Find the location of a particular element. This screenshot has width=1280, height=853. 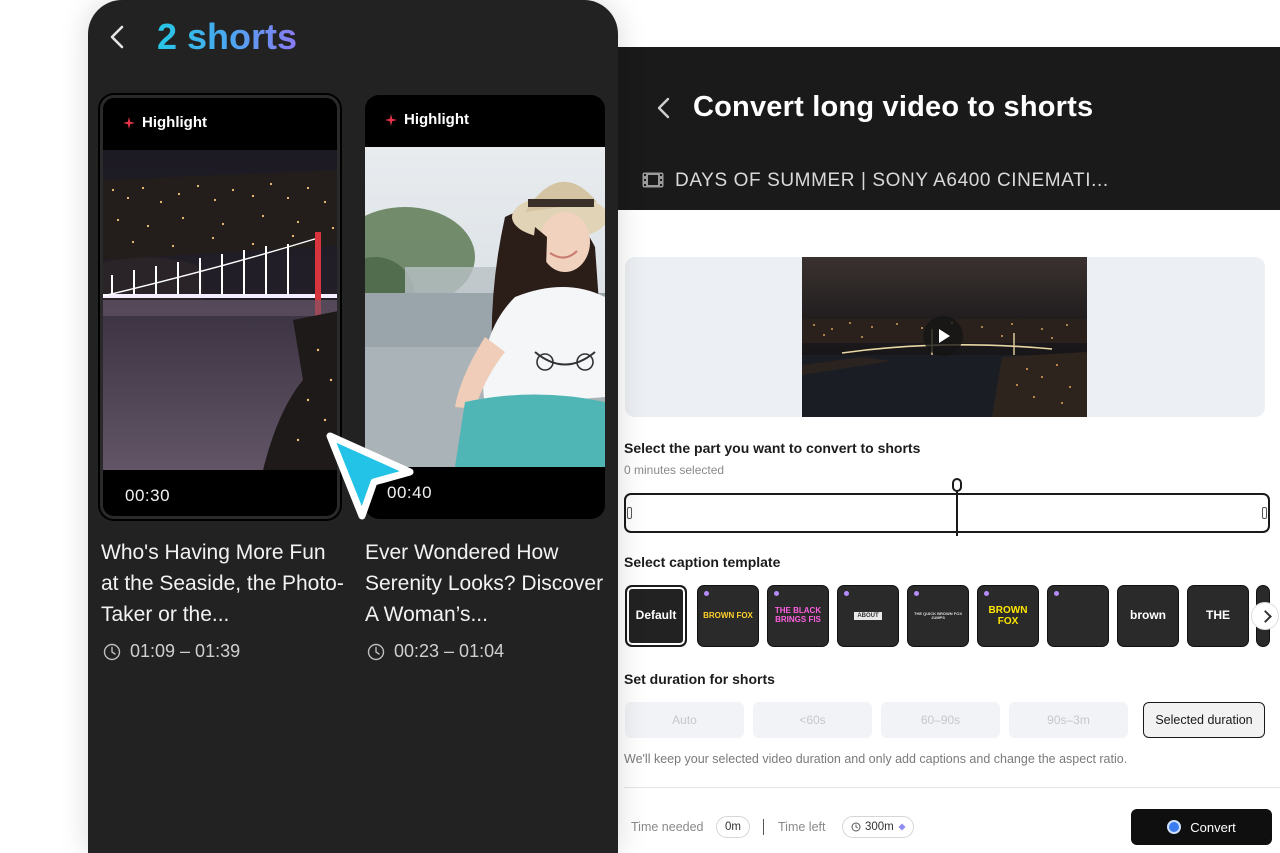

time-left-label: Time left is located at coordinates (802, 827).